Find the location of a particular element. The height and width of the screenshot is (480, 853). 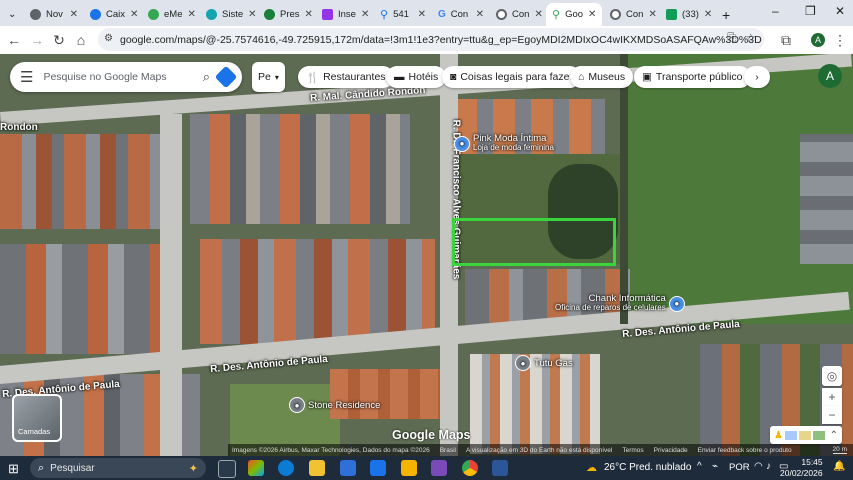

taskbar-search: ⌕ Pesquisar ✦ is located at coordinates (118, 468).